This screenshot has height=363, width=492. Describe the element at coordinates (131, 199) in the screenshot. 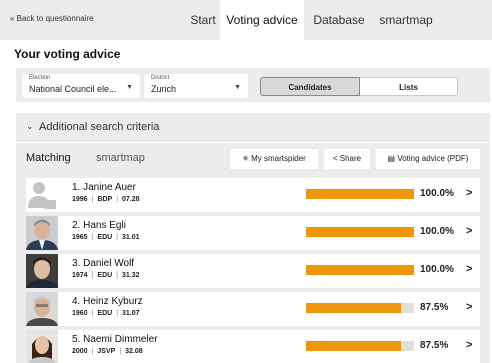

I see `list-number: 07.28` at that location.